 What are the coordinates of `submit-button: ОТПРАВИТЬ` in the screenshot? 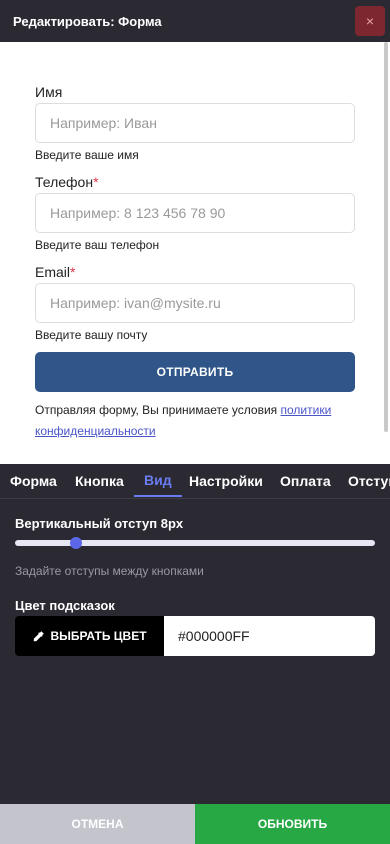 It's located at (195, 372).